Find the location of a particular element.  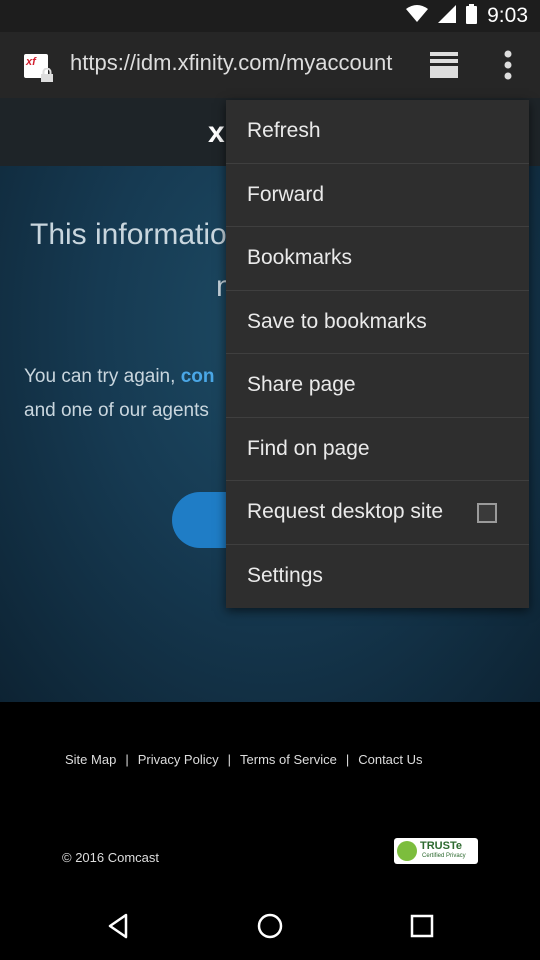

menu-item-label: Bookmarks is located at coordinates (300, 258).